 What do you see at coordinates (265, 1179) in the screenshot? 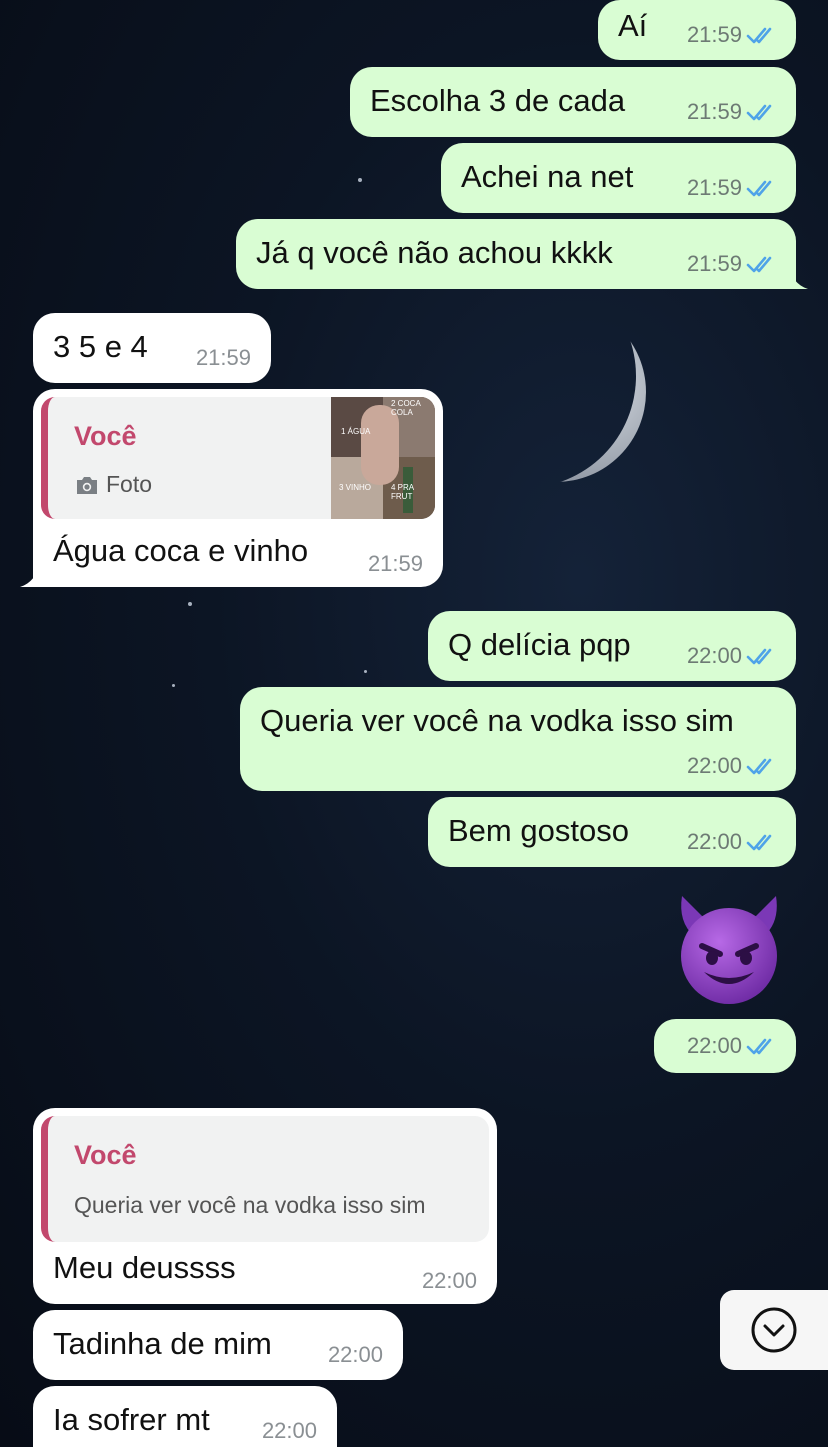
I see `quoted-message: Você Queria ver você na vodka isso sim` at bounding box center [265, 1179].